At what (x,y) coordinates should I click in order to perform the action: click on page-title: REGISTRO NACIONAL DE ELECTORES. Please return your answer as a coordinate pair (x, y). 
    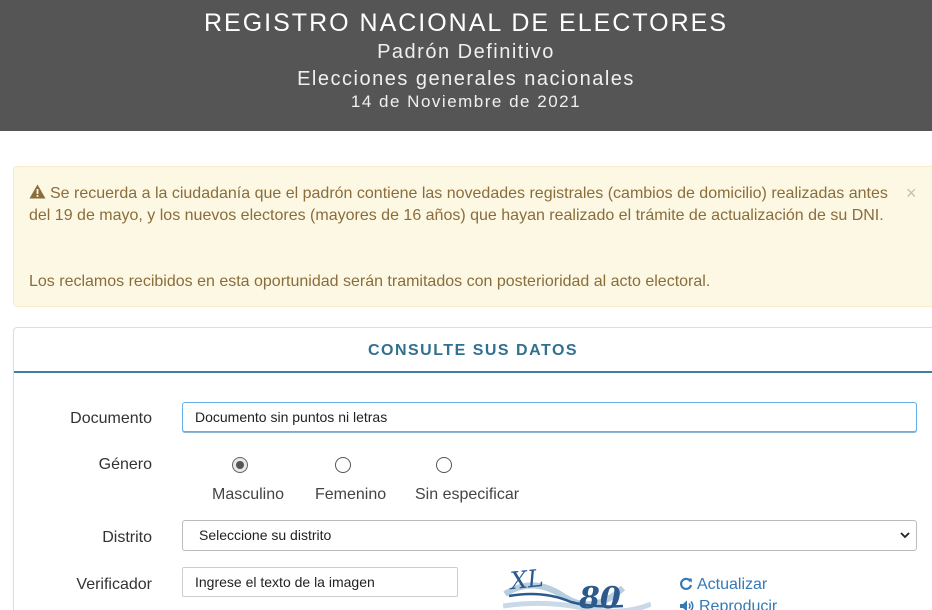
    Looking at the image, I should click on (466, 23).